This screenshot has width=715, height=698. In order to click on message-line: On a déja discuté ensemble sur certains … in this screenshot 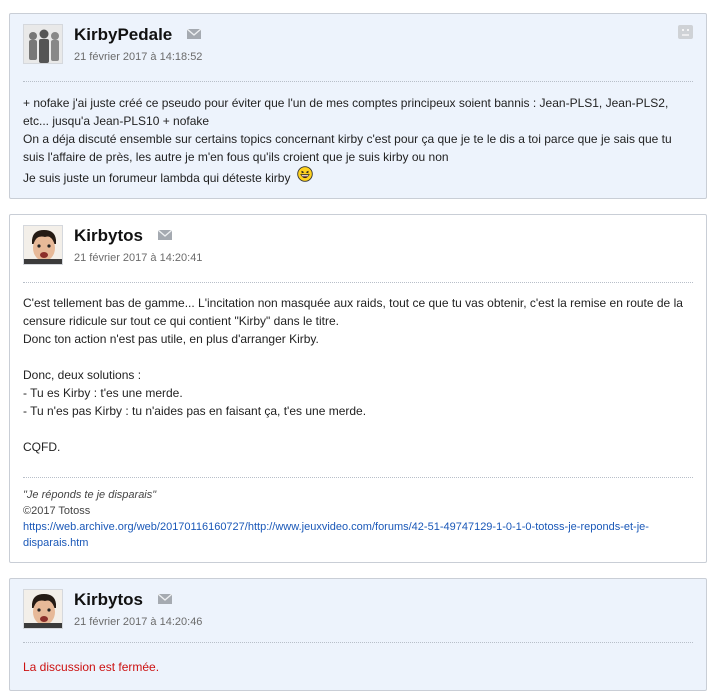, I will do `click(347, 139)`.